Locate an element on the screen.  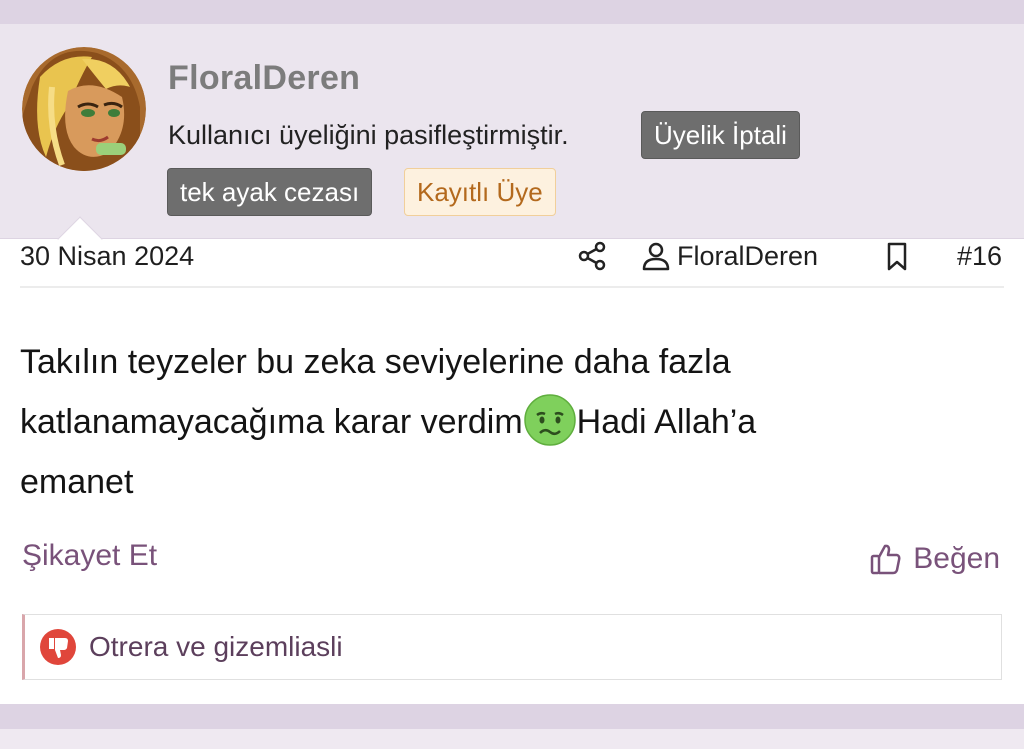
bookmark-icon is located at coordinates (897, 256).